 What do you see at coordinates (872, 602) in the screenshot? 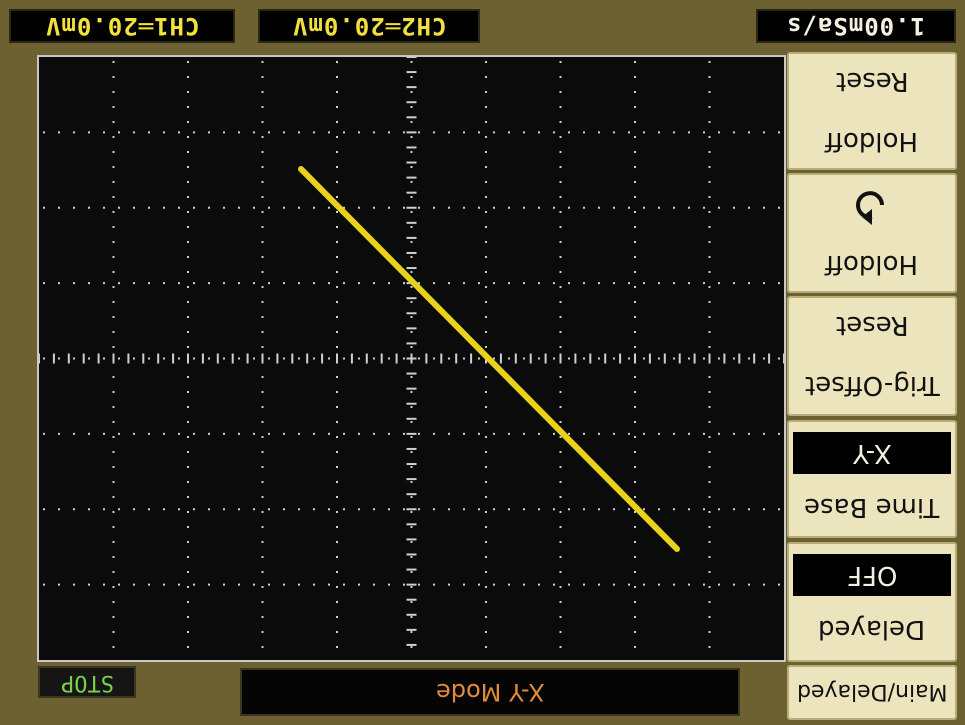
I see `delayed-softkey: OFF Delayed` at bounding box center [872, 602].